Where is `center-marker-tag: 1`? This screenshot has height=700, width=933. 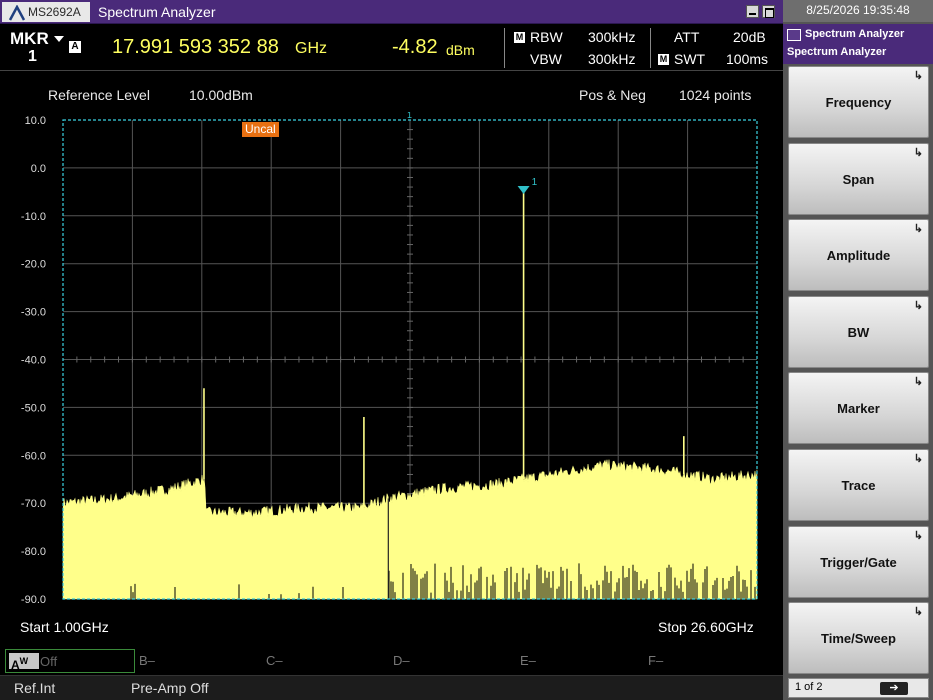
center-marker-tag: 1 is located at coordinates (409, 116).